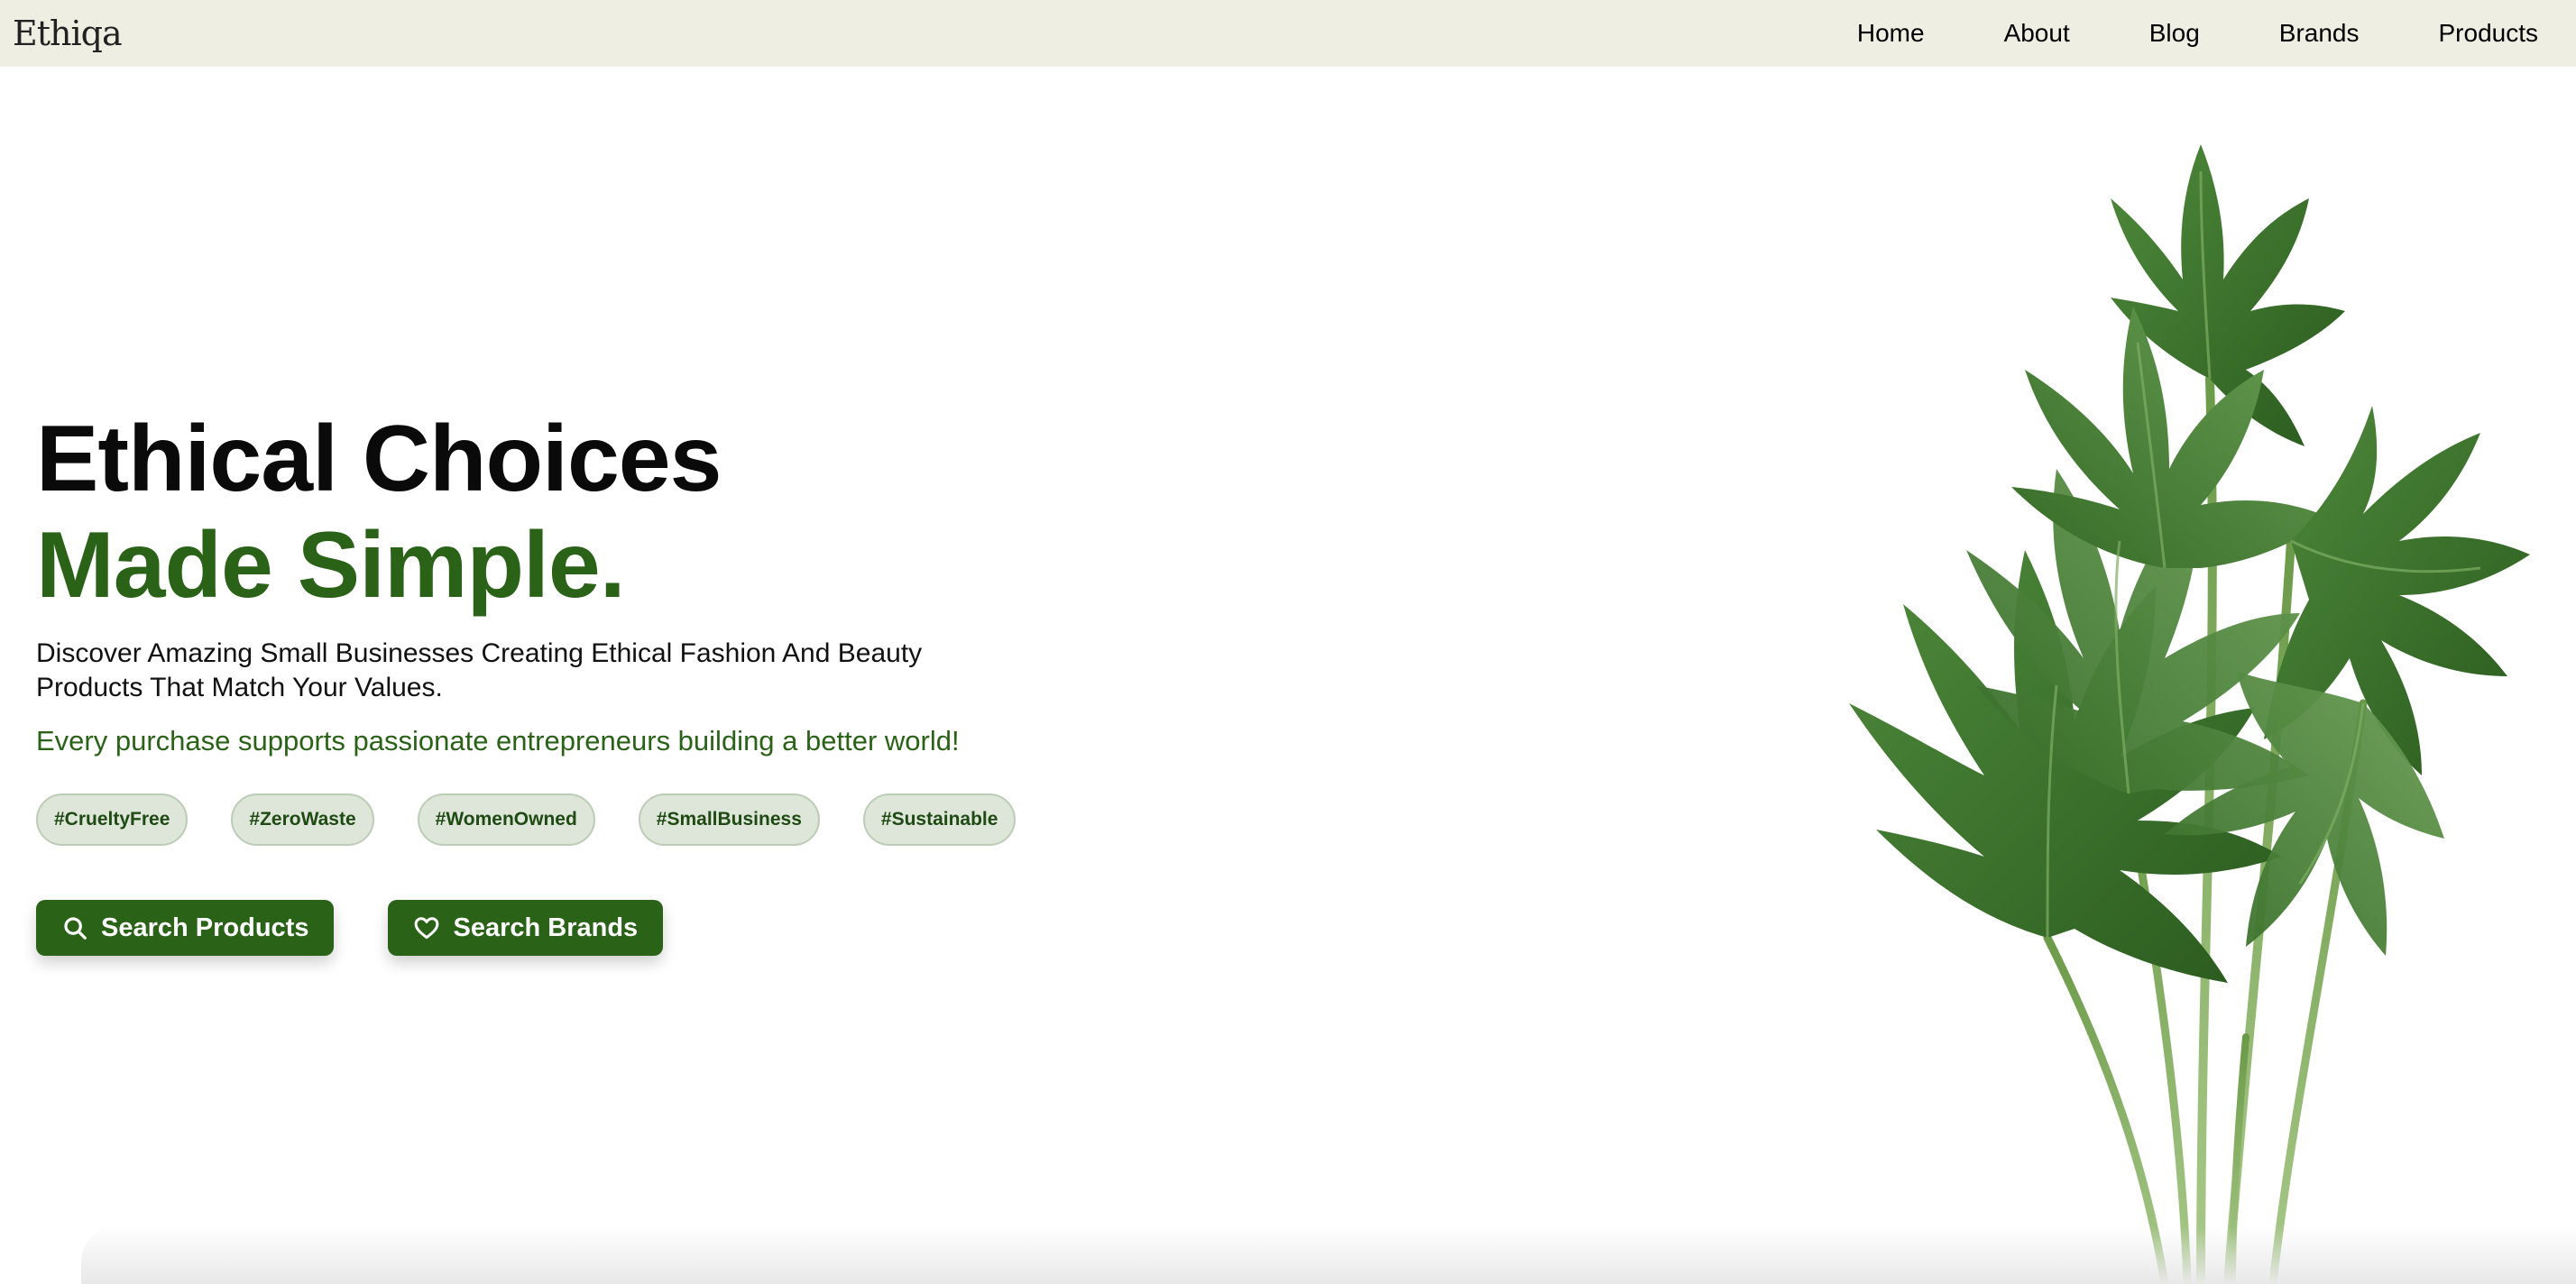 Image resolution: width=2576 pixels, height=1284 pixels. What do you see at coordinates (939, 819) in the screenshot?
I see `tag-sustainable: #Sustainable` at bounding box center [939, 819].